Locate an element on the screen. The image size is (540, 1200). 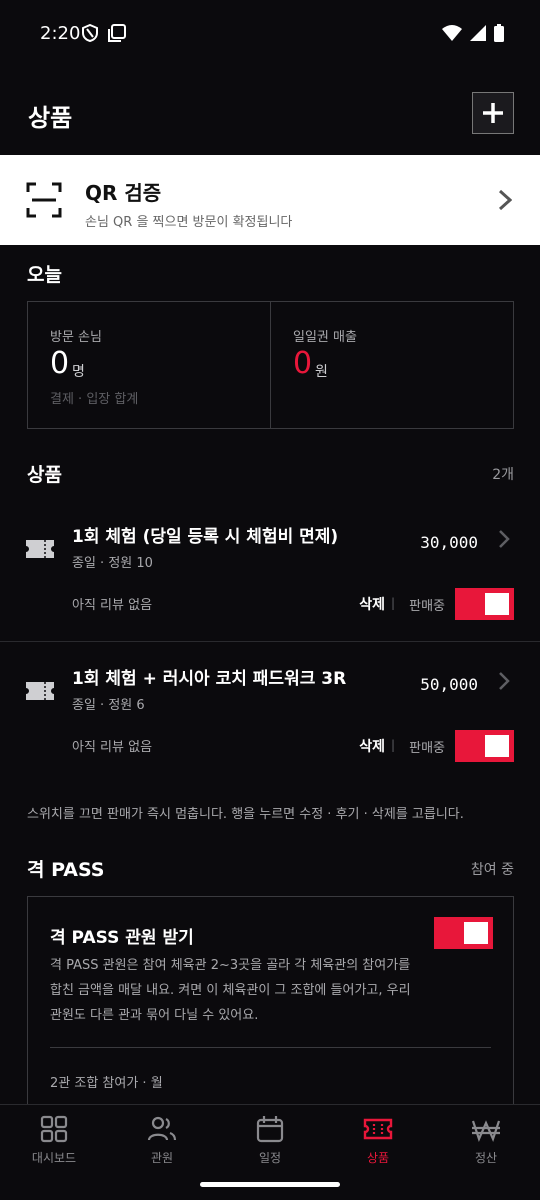
signal-icon is located at coordinates (478, 33).